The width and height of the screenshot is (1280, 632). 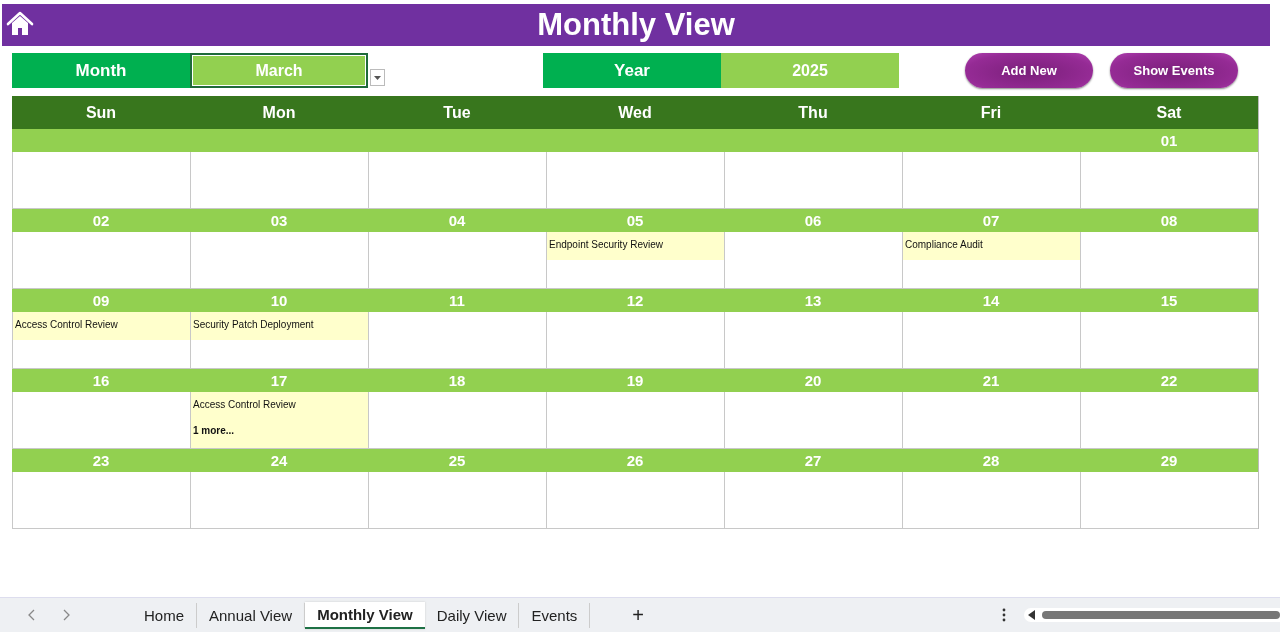 I want to click on scroll-left-icon, so click(x=1032, y=615).